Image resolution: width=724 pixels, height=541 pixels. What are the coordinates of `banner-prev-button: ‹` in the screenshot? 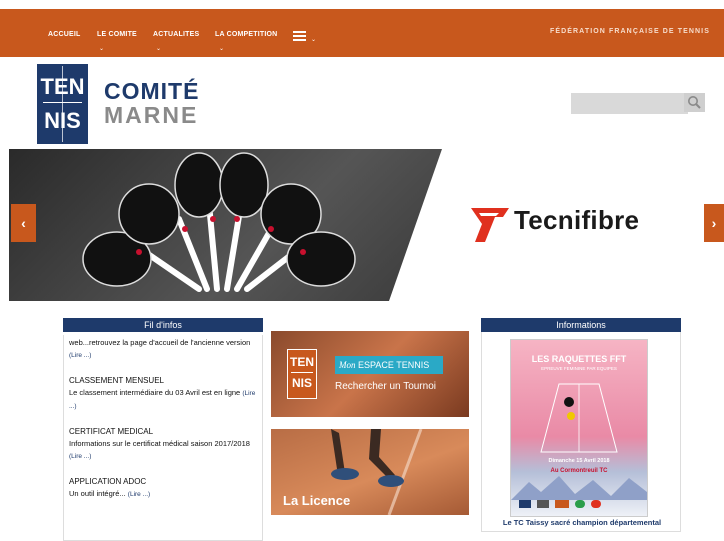 It's located at (23, 223).